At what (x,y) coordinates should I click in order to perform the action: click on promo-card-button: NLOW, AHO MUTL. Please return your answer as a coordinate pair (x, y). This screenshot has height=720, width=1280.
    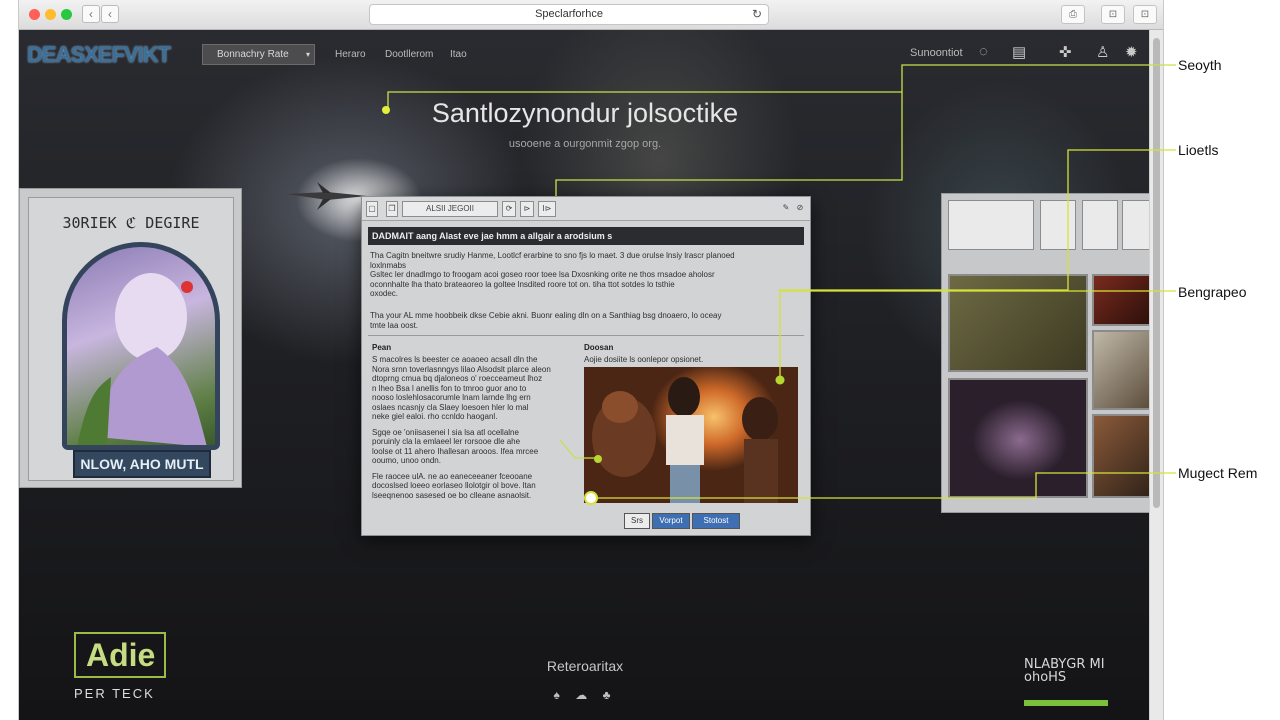
    Looking at the image, I should click on (142, 464).